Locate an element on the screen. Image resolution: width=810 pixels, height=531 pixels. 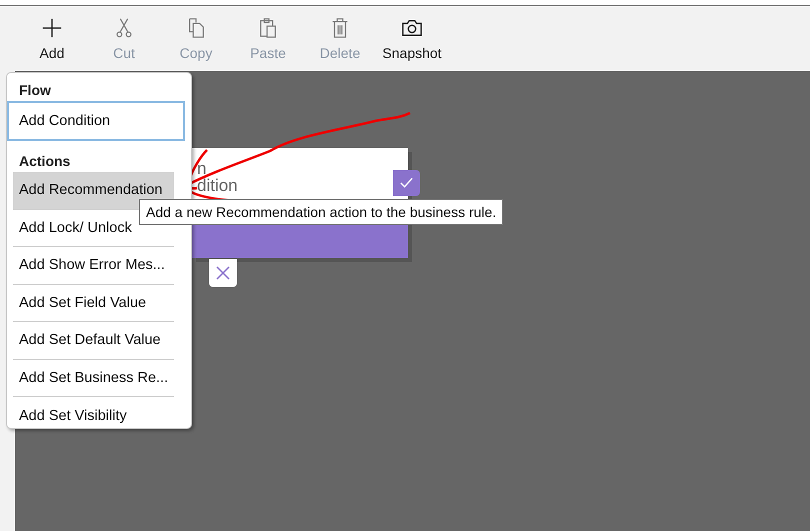
close-icon is located at coordinates (223, 273).